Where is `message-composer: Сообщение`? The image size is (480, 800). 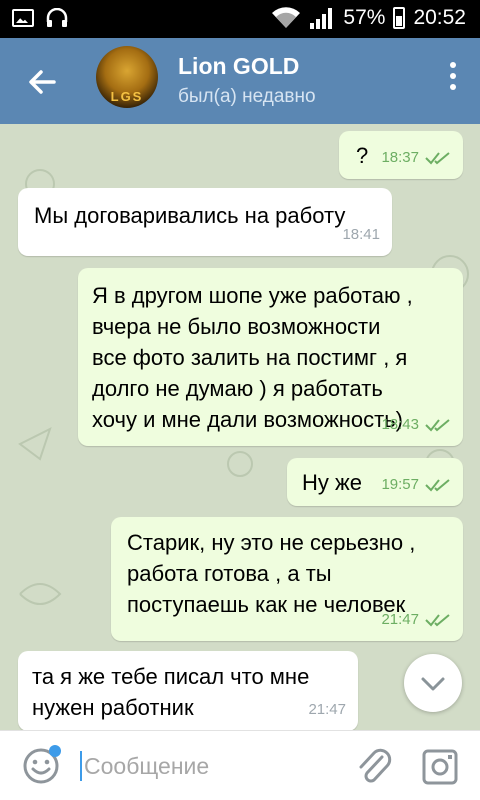 message-composer: Сообщение is located at coordinates (240, 765).